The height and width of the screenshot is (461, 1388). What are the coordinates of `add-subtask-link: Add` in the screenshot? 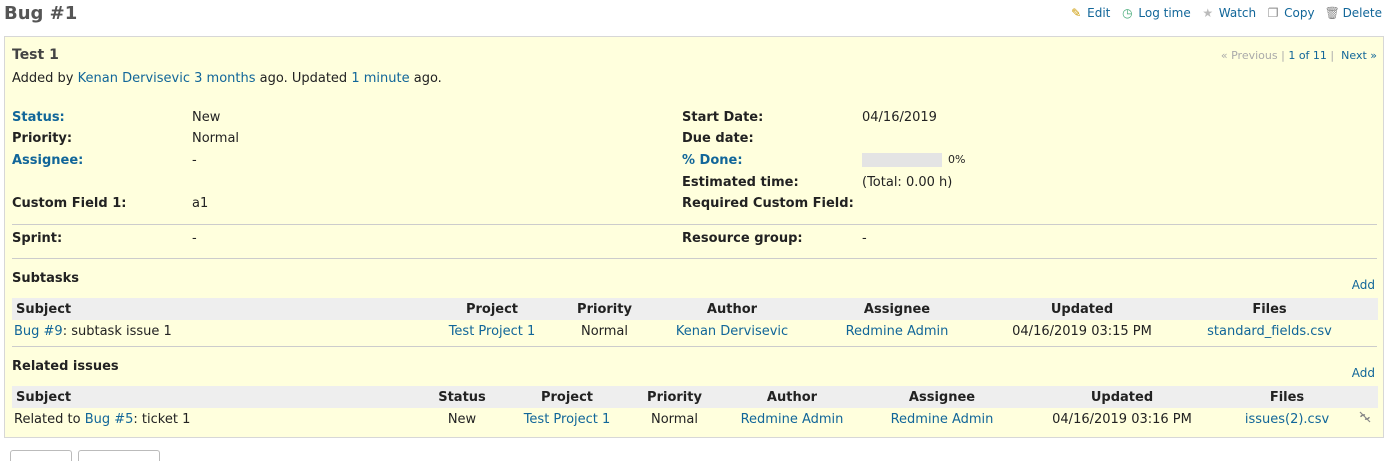 It's located at (1363, 285).